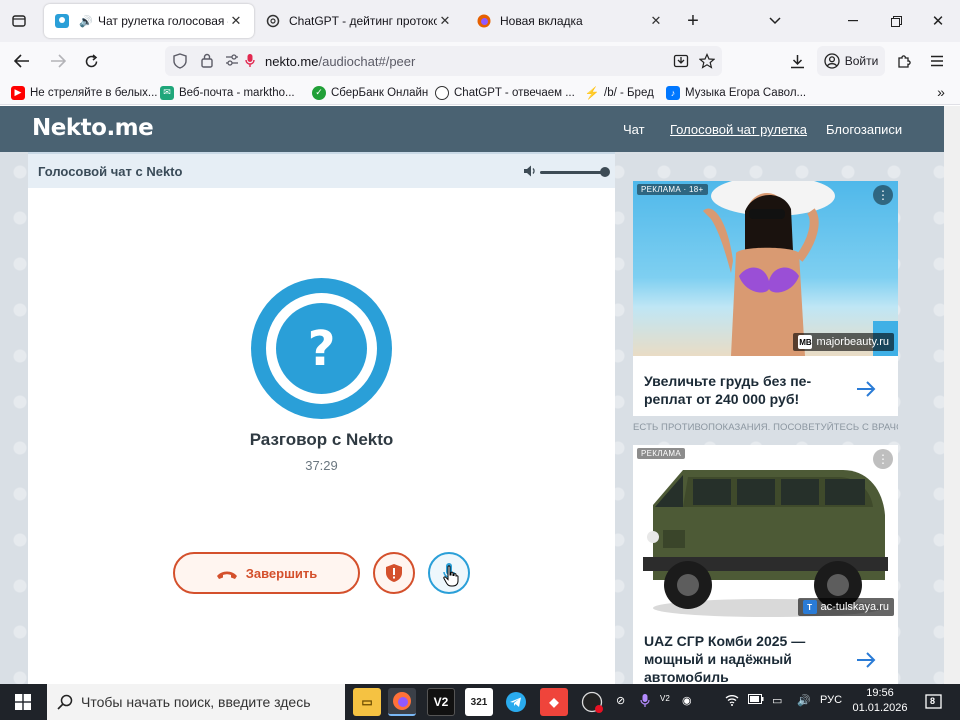 This screenshot has width=960, height=720. I want to click on ad-source-icon: MB, so click(805, 342).